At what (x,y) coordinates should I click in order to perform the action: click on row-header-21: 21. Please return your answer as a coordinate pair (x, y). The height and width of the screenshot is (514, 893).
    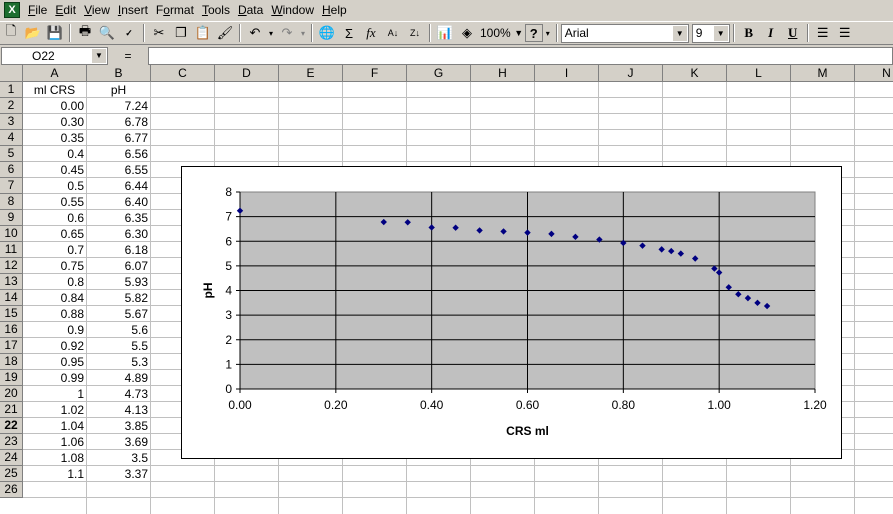
    Looking at the image, I should click on (11, 410).